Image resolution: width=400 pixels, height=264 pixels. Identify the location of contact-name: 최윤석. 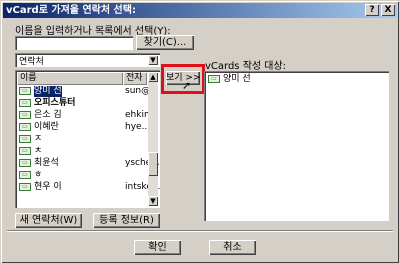
(46, 163).